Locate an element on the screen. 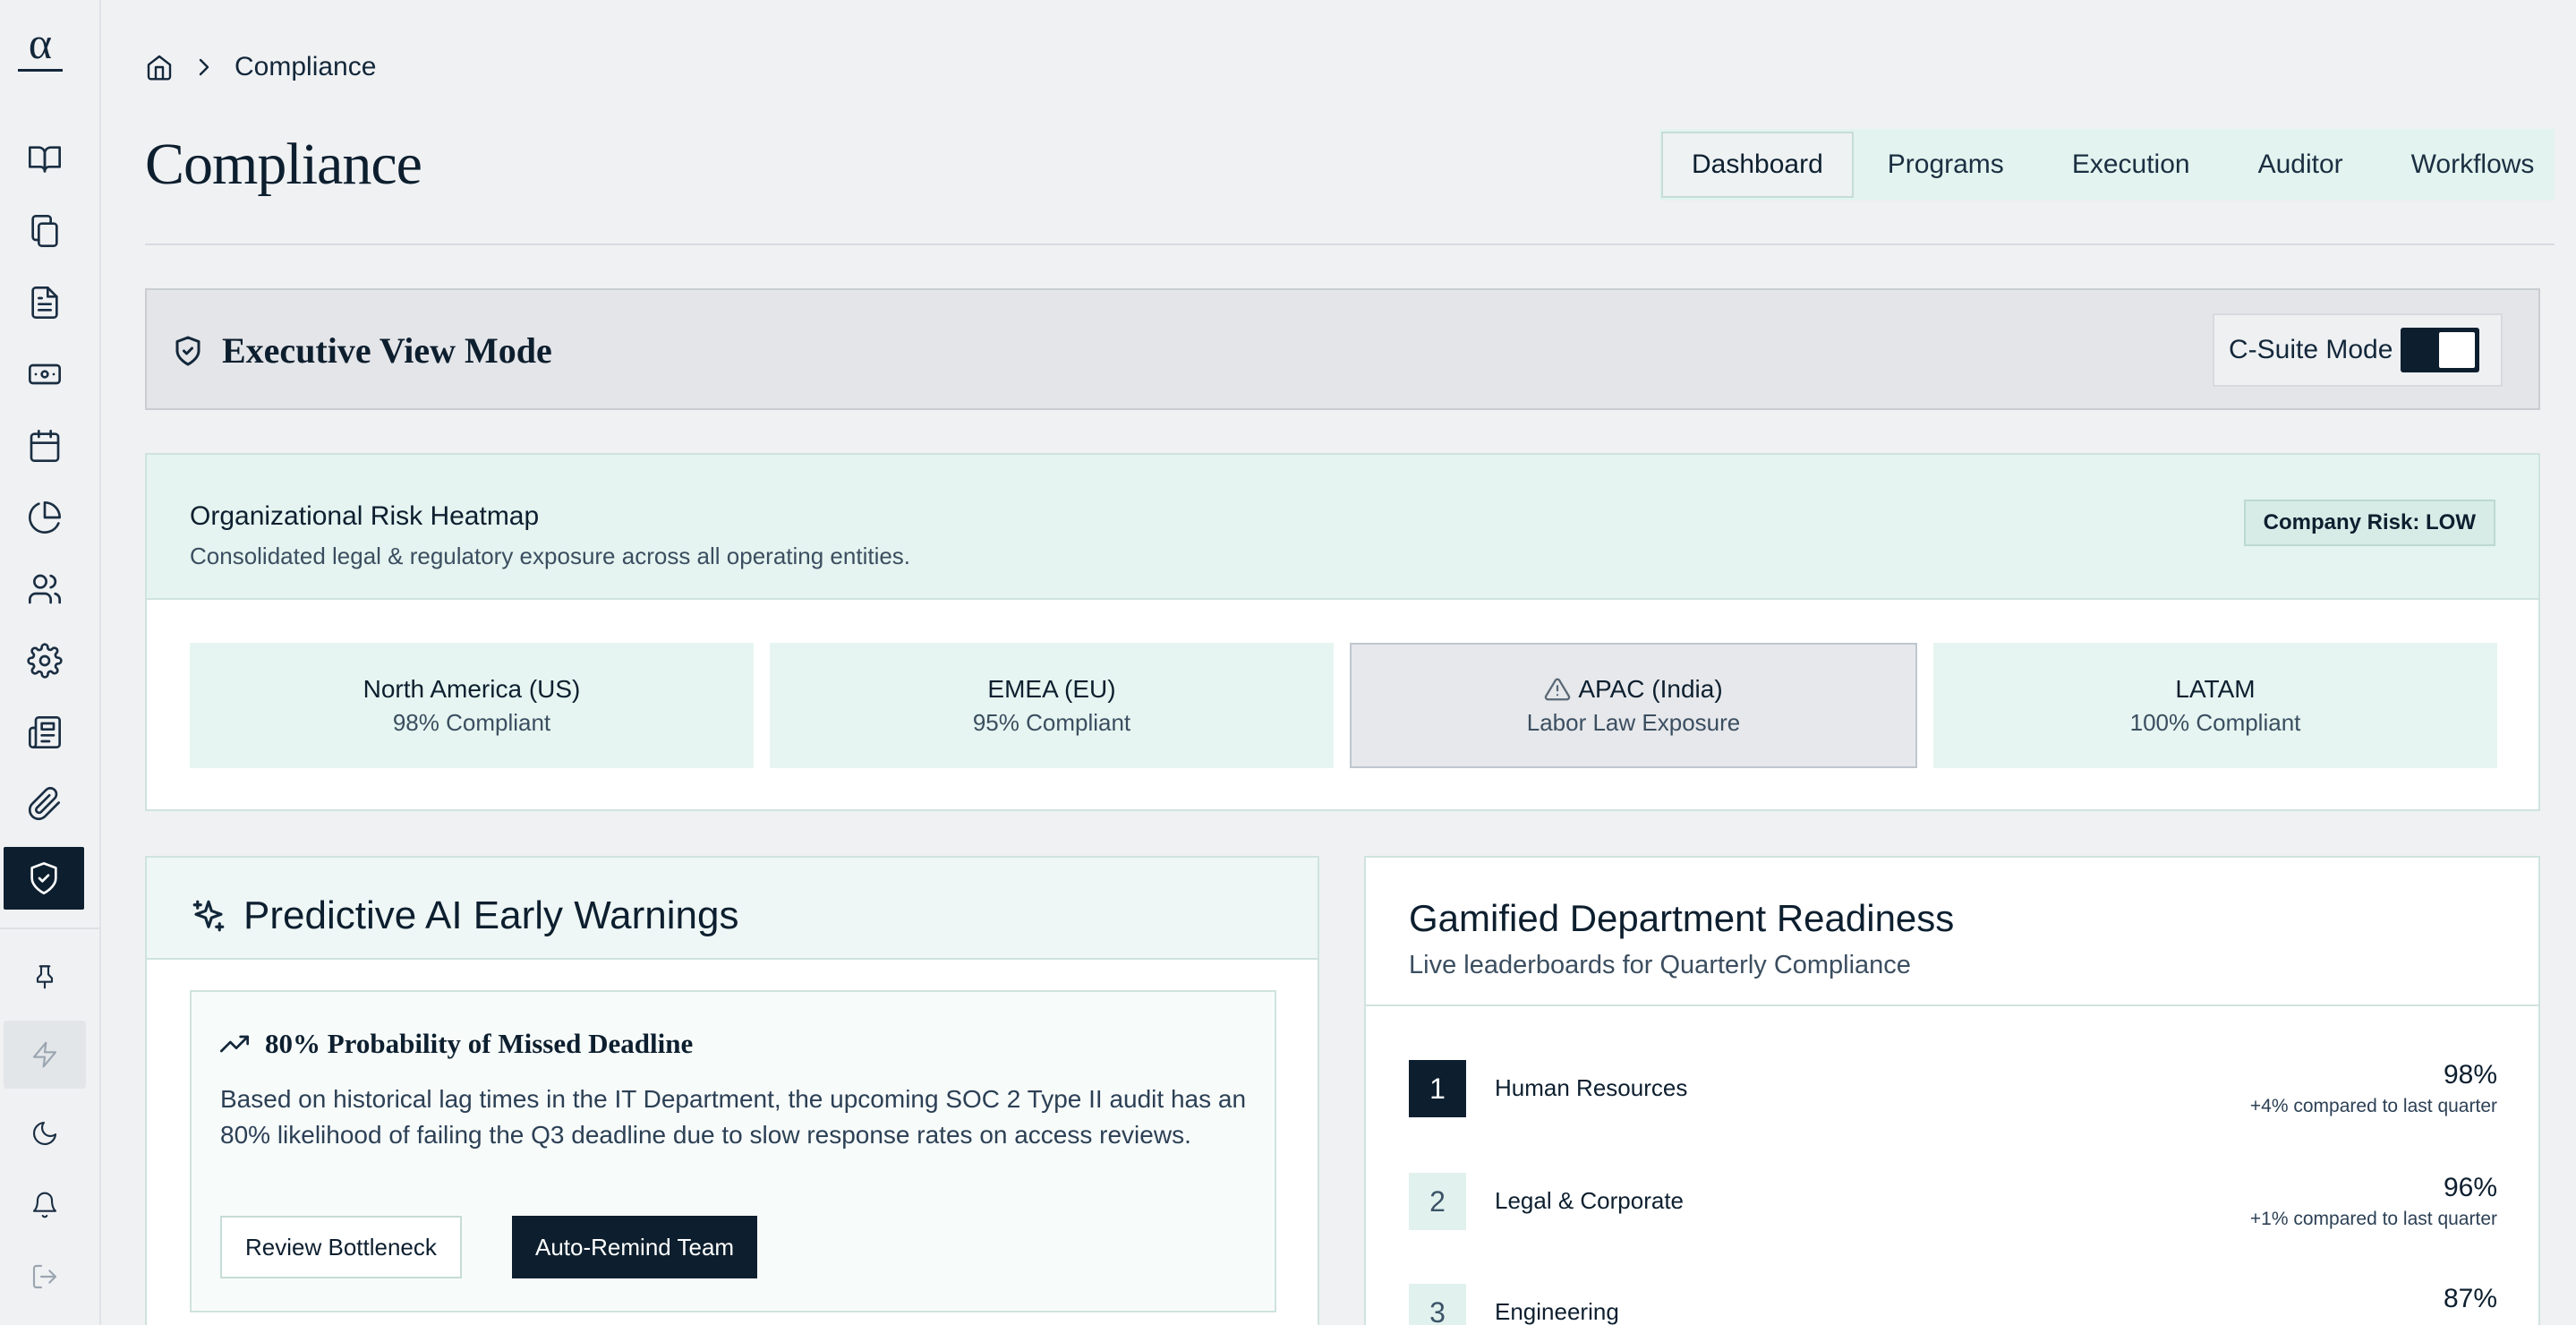 This screenshot has height=1325, width=2576. book-open-icon is located at coordinates (45, 159).